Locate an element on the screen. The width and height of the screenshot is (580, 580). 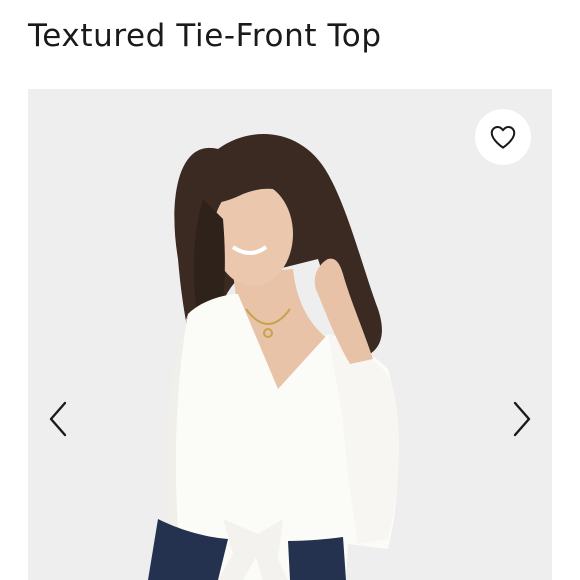
chevron-left-icon is located at coordinates (58, 419).